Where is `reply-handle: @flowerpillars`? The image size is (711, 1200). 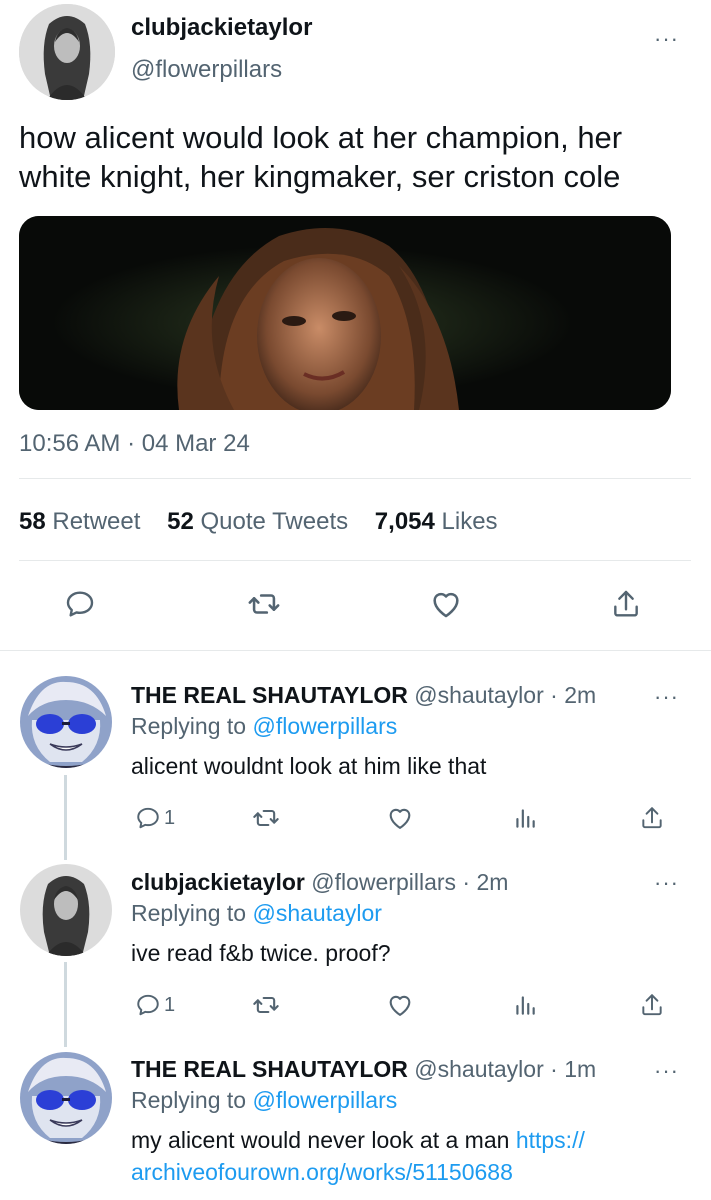 reply-handle: @flowerpillars is located at coordinates (383, 882).